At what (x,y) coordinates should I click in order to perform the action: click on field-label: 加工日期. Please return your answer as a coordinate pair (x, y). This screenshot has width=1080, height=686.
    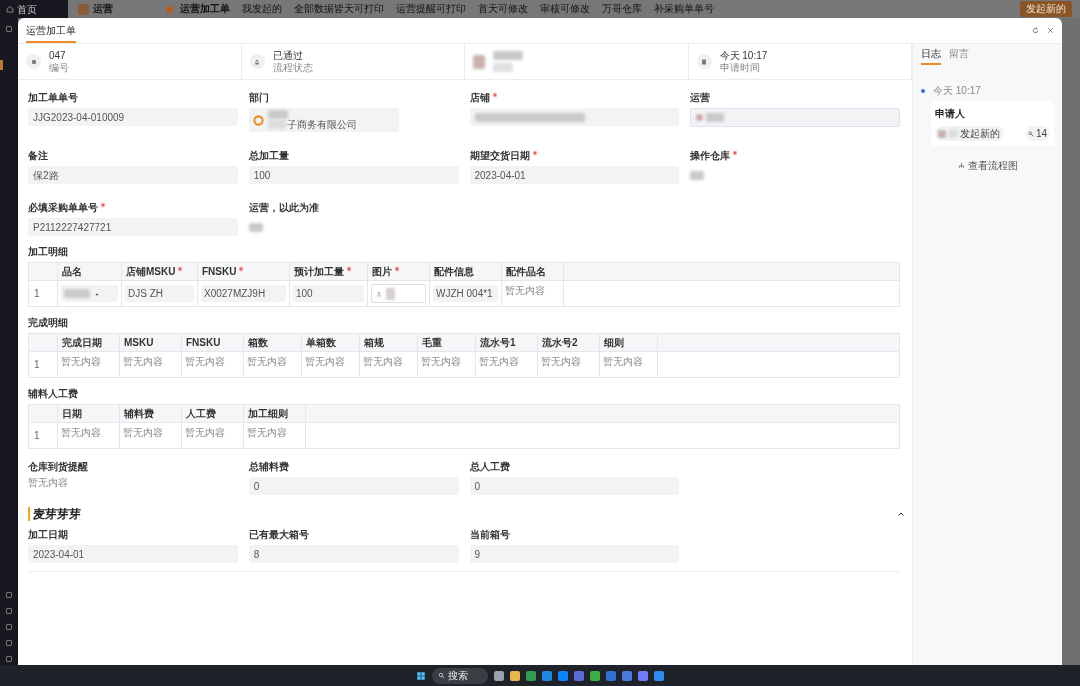
    Looking at the image, I should click on (48, 535).